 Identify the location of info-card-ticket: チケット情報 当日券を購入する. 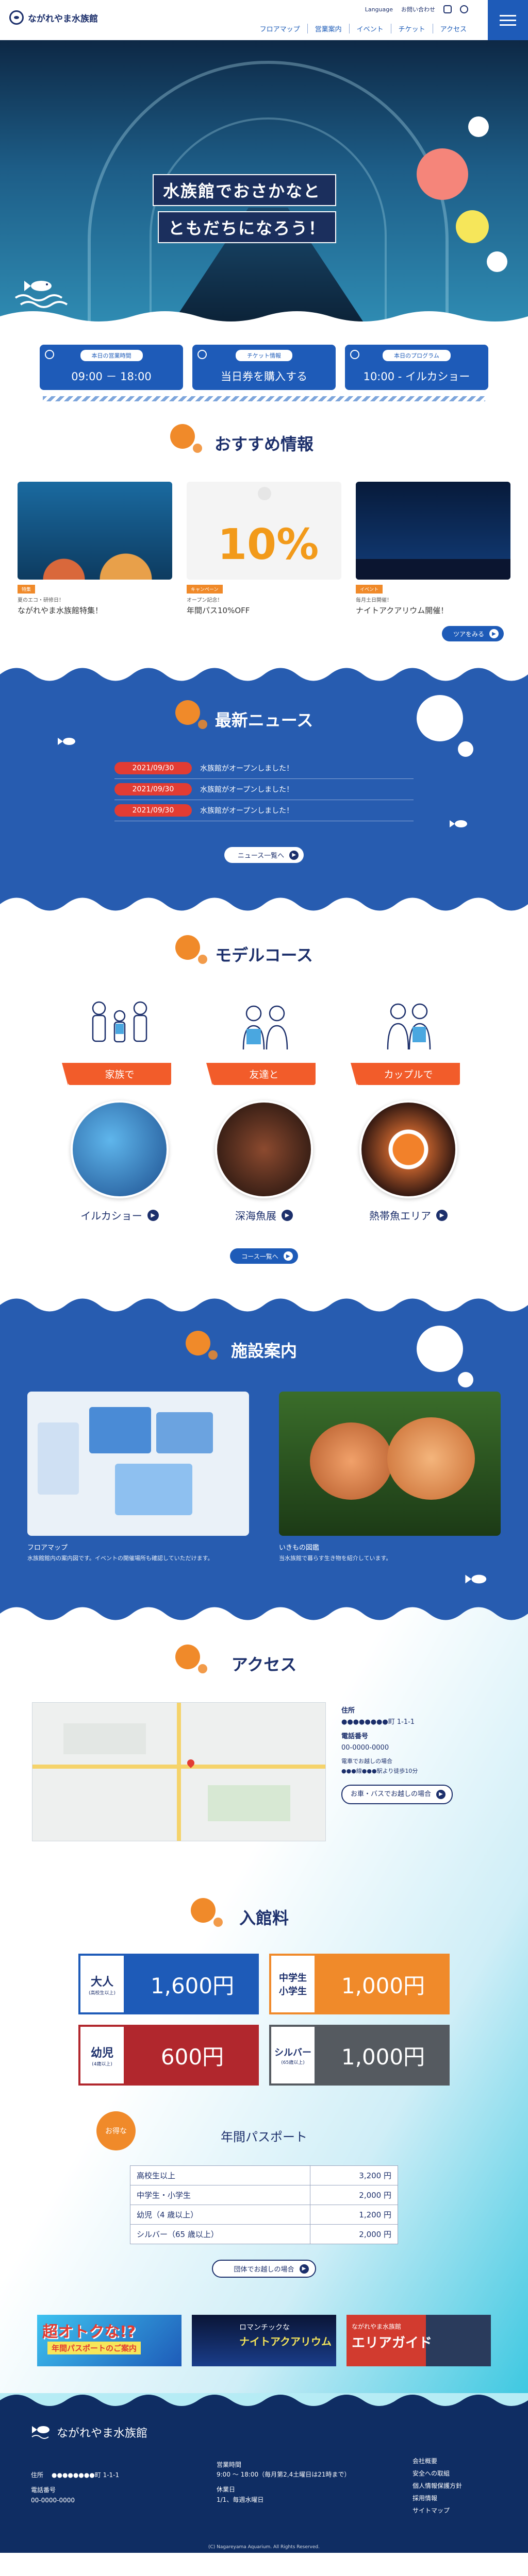
(264, 367).